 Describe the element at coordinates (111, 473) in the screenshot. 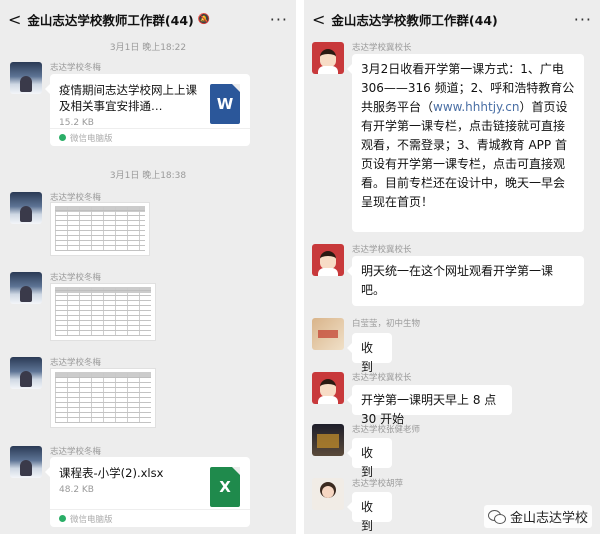

I see `file-title: 课程表-小学(2).xlsx` at that location.